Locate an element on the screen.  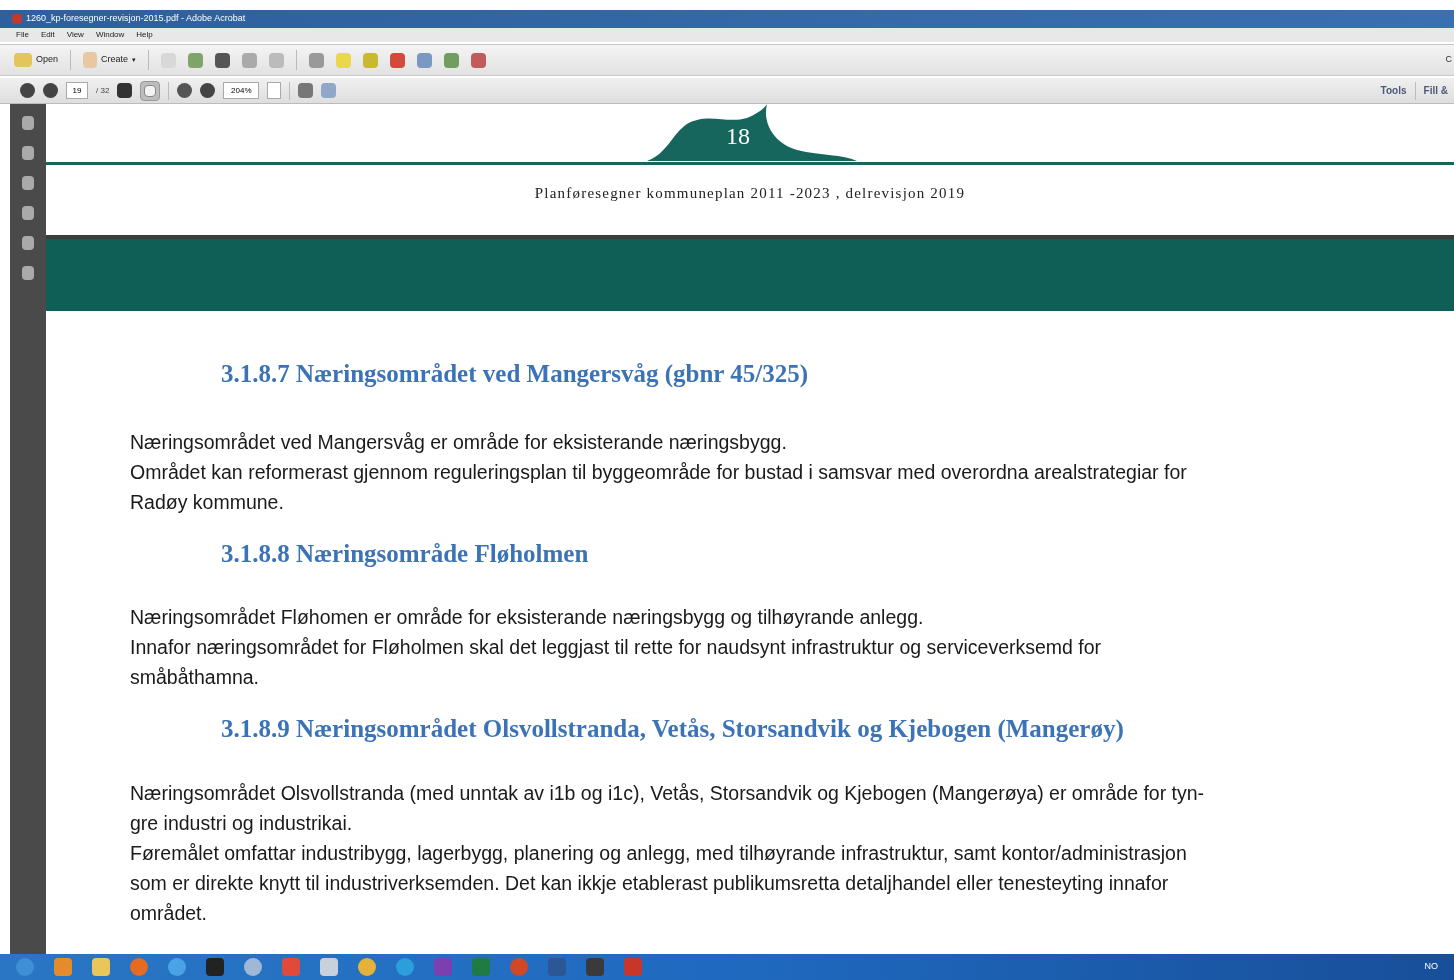
section-heading: 3.1.8.8 Næringsområde Fløholmen is located at coordinates (405, 553).